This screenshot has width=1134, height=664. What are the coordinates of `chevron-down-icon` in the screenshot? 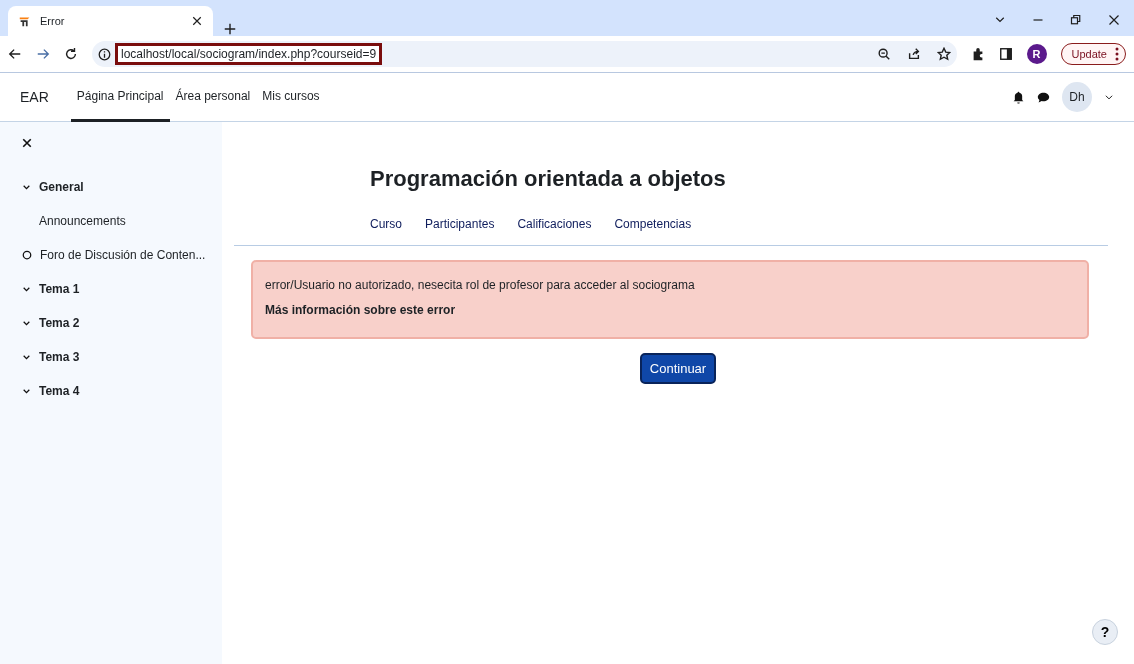 It's located at (1109, 97).